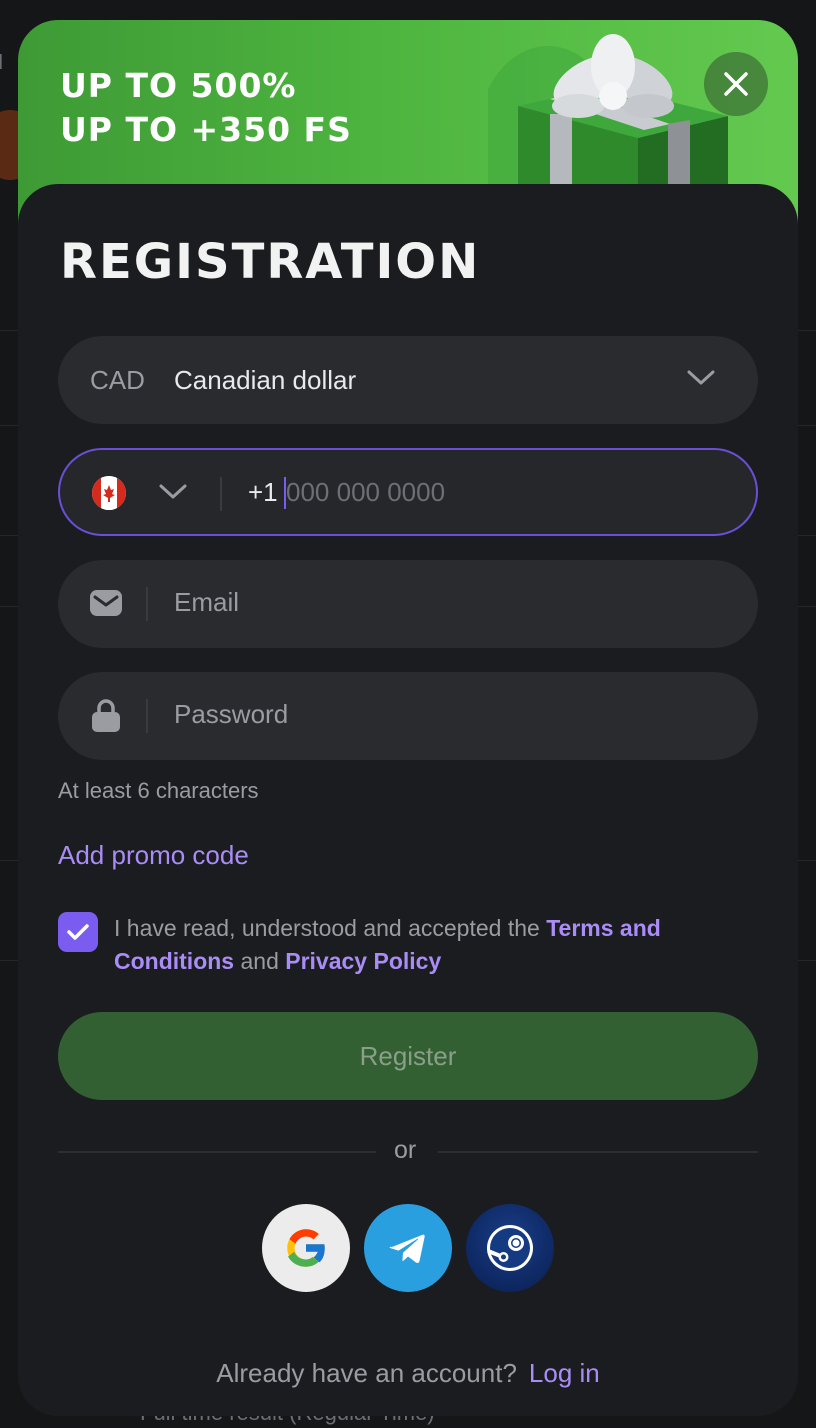 This screenshot has height=1428, width=816. Describe the element at coordinates (444, 714) in the screenshot. I see `password-input` at that location.